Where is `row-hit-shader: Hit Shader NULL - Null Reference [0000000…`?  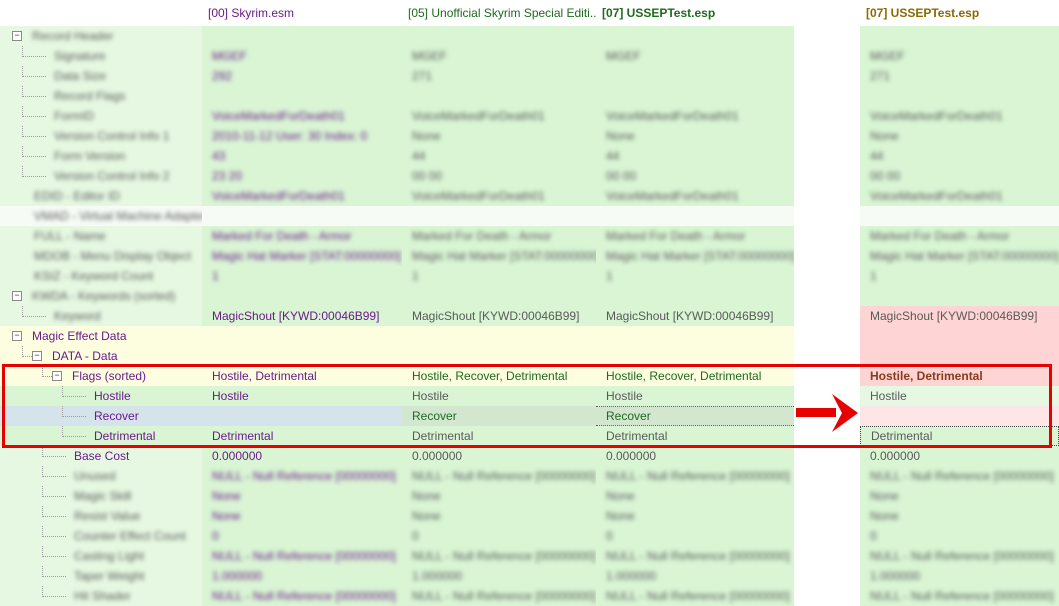
row-hit-shader: Hit Shader NULL - Null Reference [0000000… is located at coordinates (529, 596).